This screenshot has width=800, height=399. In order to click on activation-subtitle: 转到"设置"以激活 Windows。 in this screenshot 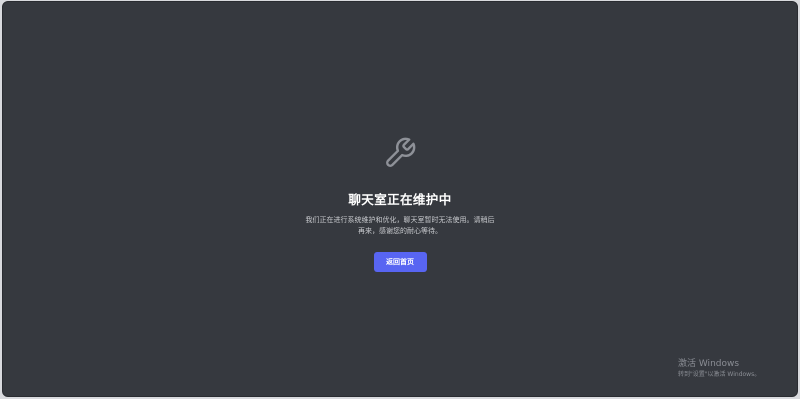, I will do `click(719, 374)`.